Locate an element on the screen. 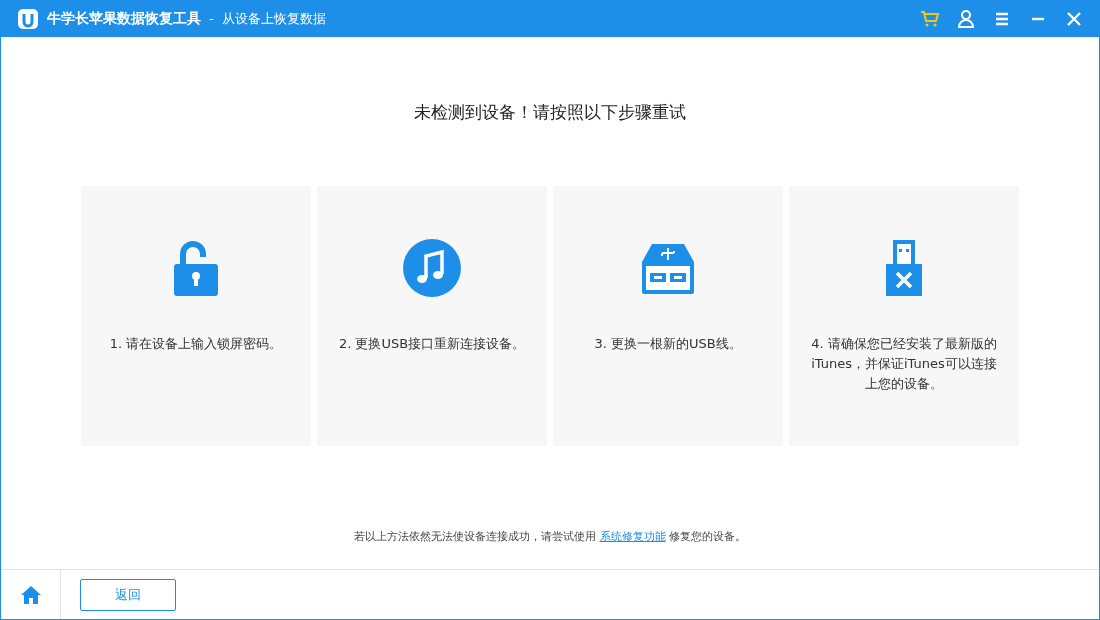 The height and width of the screenshot is (620, 1100). system-repair-link: 系统修复功能 is located at coordinates (632, 536).